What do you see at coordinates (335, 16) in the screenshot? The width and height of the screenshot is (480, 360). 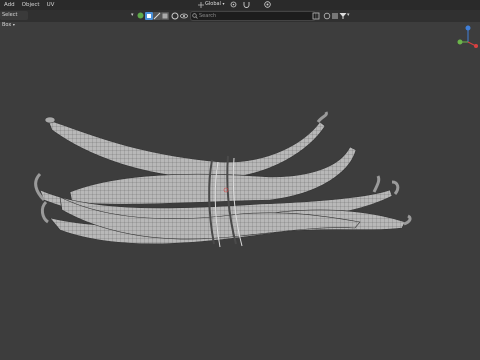 I see `grid-icon` at bounding box center [335, 16].